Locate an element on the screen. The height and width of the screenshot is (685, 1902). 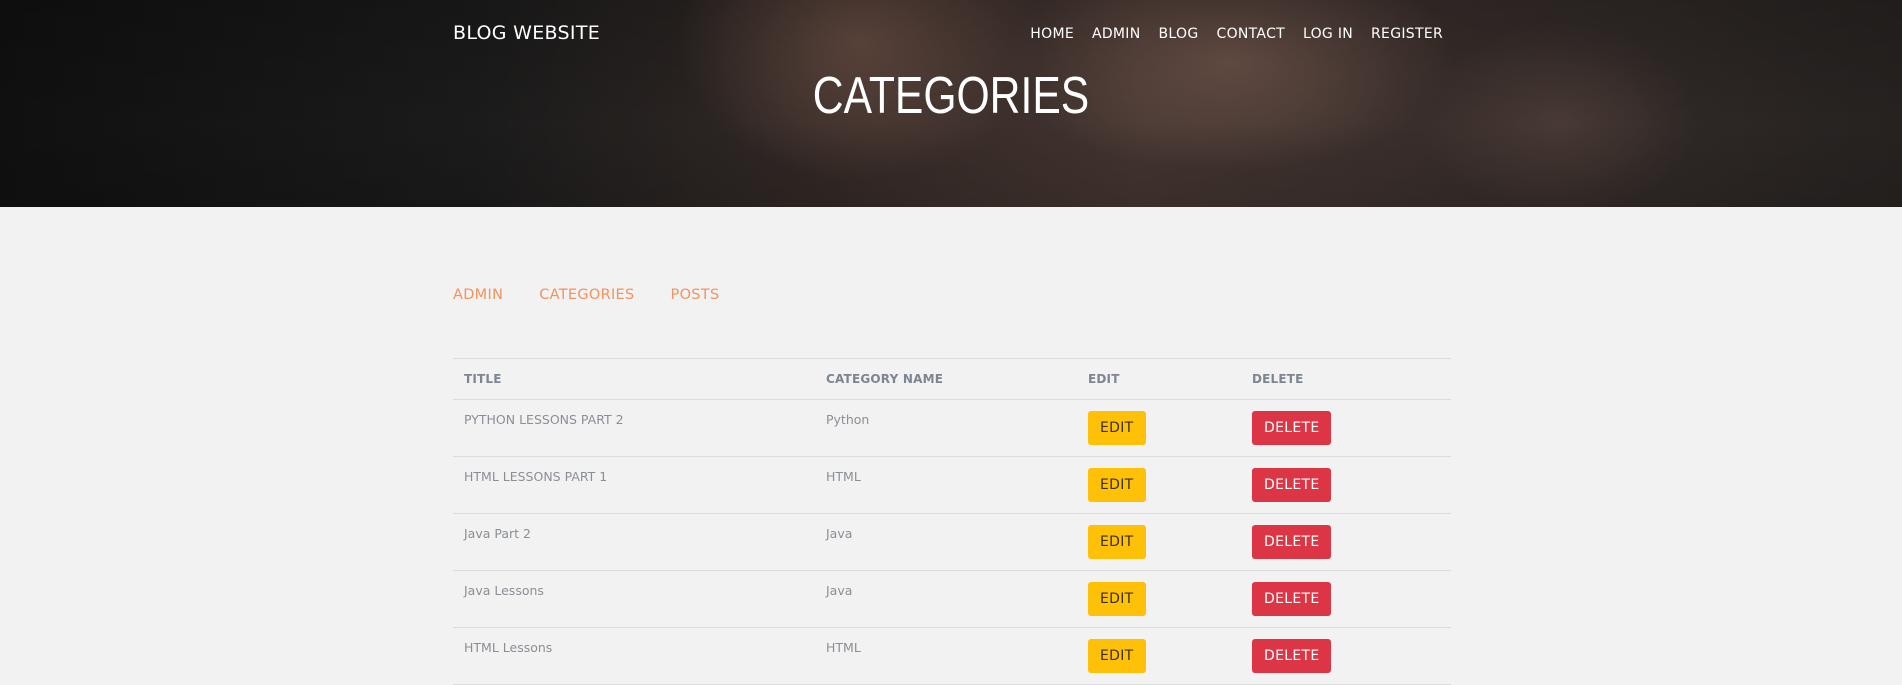
row-title: PYTHON LESSONS PART 2 is located at coordinates (634, 428).